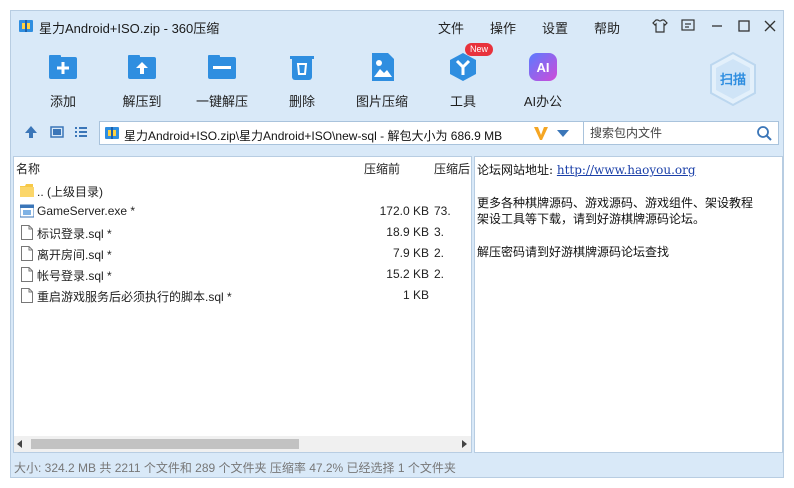  I want to click on new-badge: New, so click(479, 49).